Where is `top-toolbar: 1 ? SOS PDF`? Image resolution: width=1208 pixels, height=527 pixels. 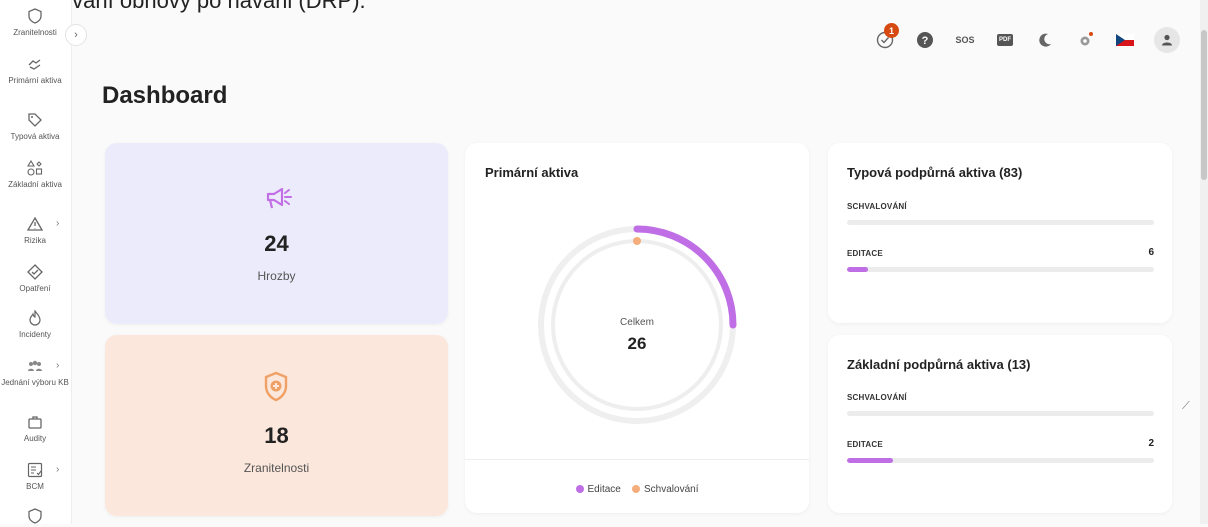
top-toolbar: 1 ? SOS PDF is located at coordinates (1027, 38).